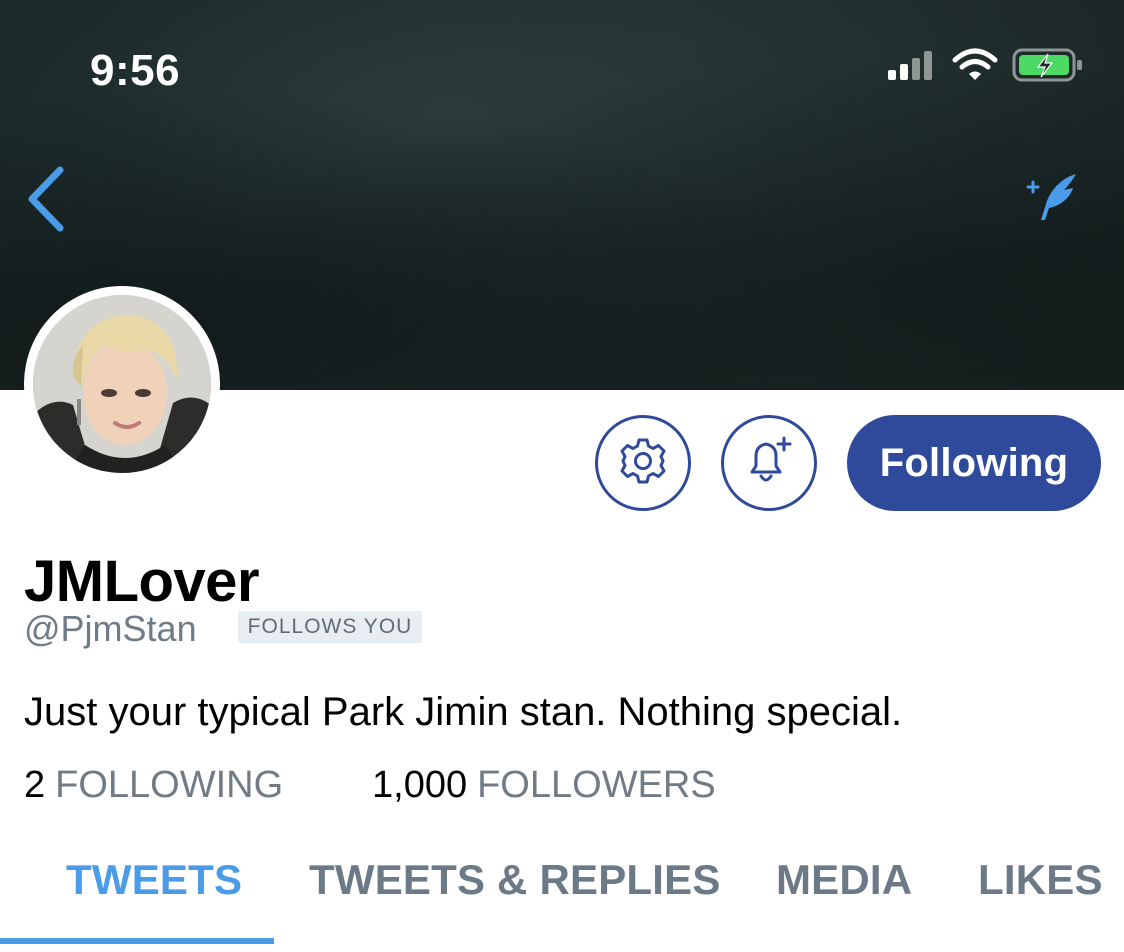 The image size is (1124, 952). I want to click on display-name: JMLover, so click(142, 581).